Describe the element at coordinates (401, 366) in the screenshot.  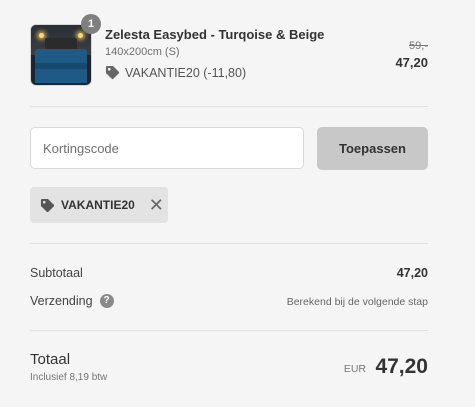
I see `total-amount: 47,20` at that location.